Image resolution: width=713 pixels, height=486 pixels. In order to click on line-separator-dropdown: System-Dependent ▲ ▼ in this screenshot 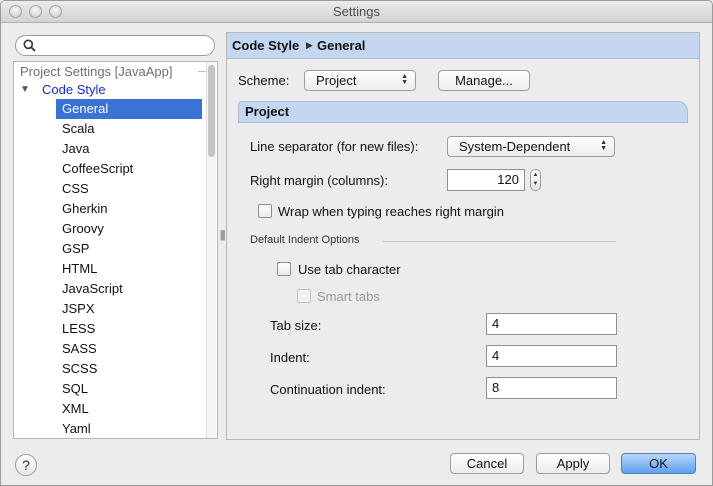, I will do `click(531, 146)`.